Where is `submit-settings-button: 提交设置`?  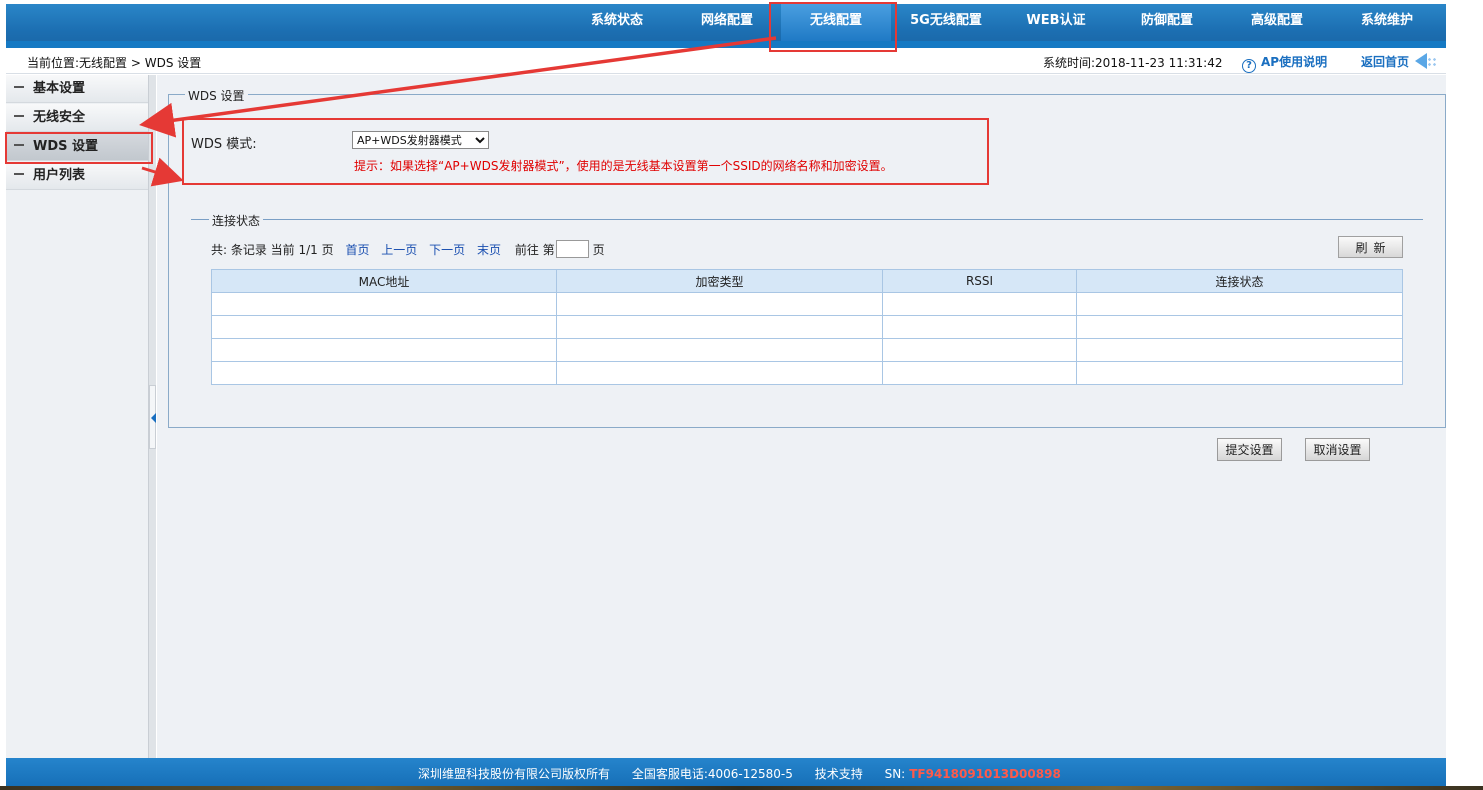 submit-settings-button: 提交设置 is located at coordinates (1249, 449).